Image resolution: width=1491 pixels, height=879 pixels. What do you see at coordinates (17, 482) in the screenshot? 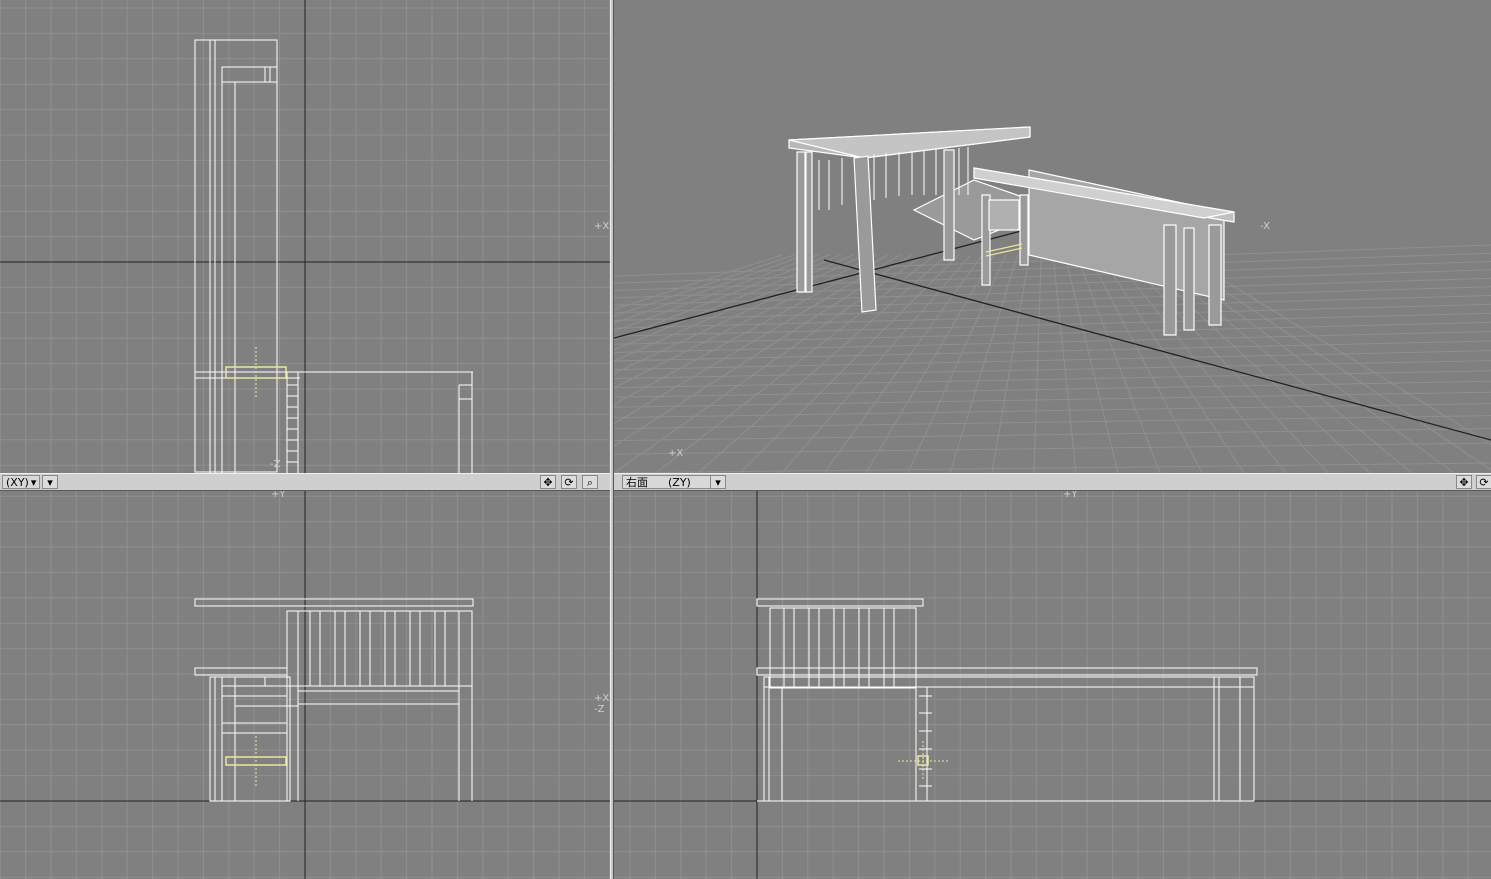
I see `view-mode-label: (XY)` at bounding box center [17, 482].